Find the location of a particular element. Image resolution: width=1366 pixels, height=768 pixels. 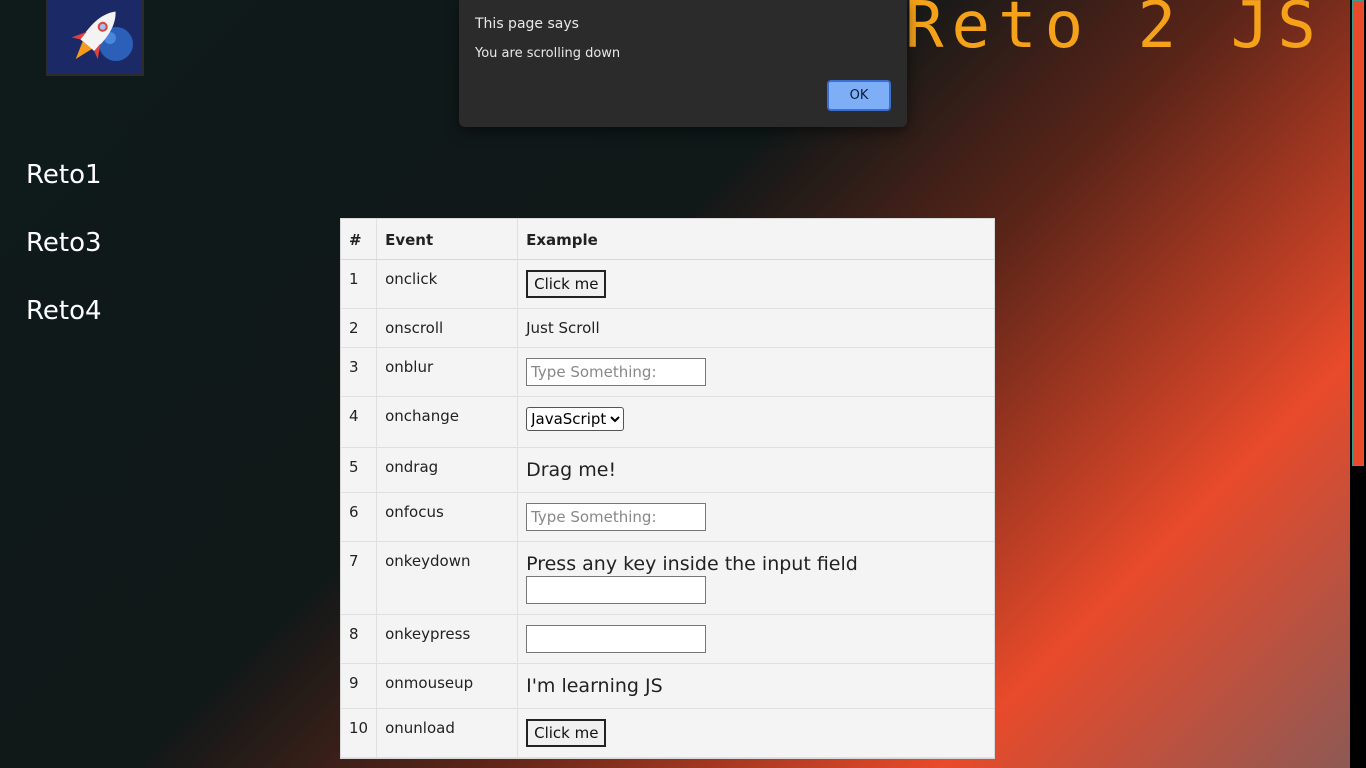

row-number: 4 is located at coordinates (359, 422).